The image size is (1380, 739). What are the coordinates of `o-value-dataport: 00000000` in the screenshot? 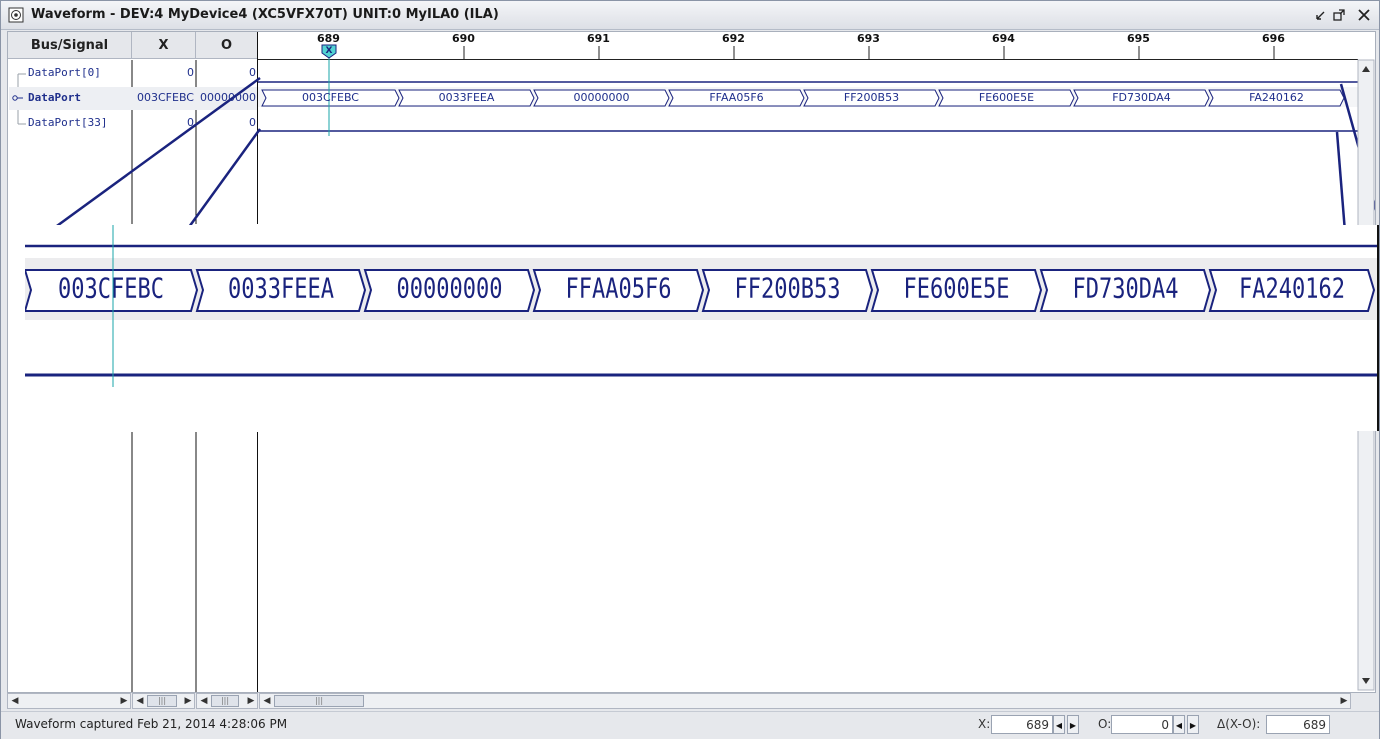 It's located at (228, 97).